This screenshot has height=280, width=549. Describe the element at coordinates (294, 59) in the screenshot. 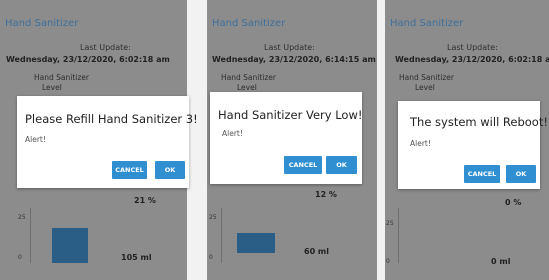

I see `last-update-timestamp: Wednesday, 23/12/2020, 6:14:15 am` at that location.